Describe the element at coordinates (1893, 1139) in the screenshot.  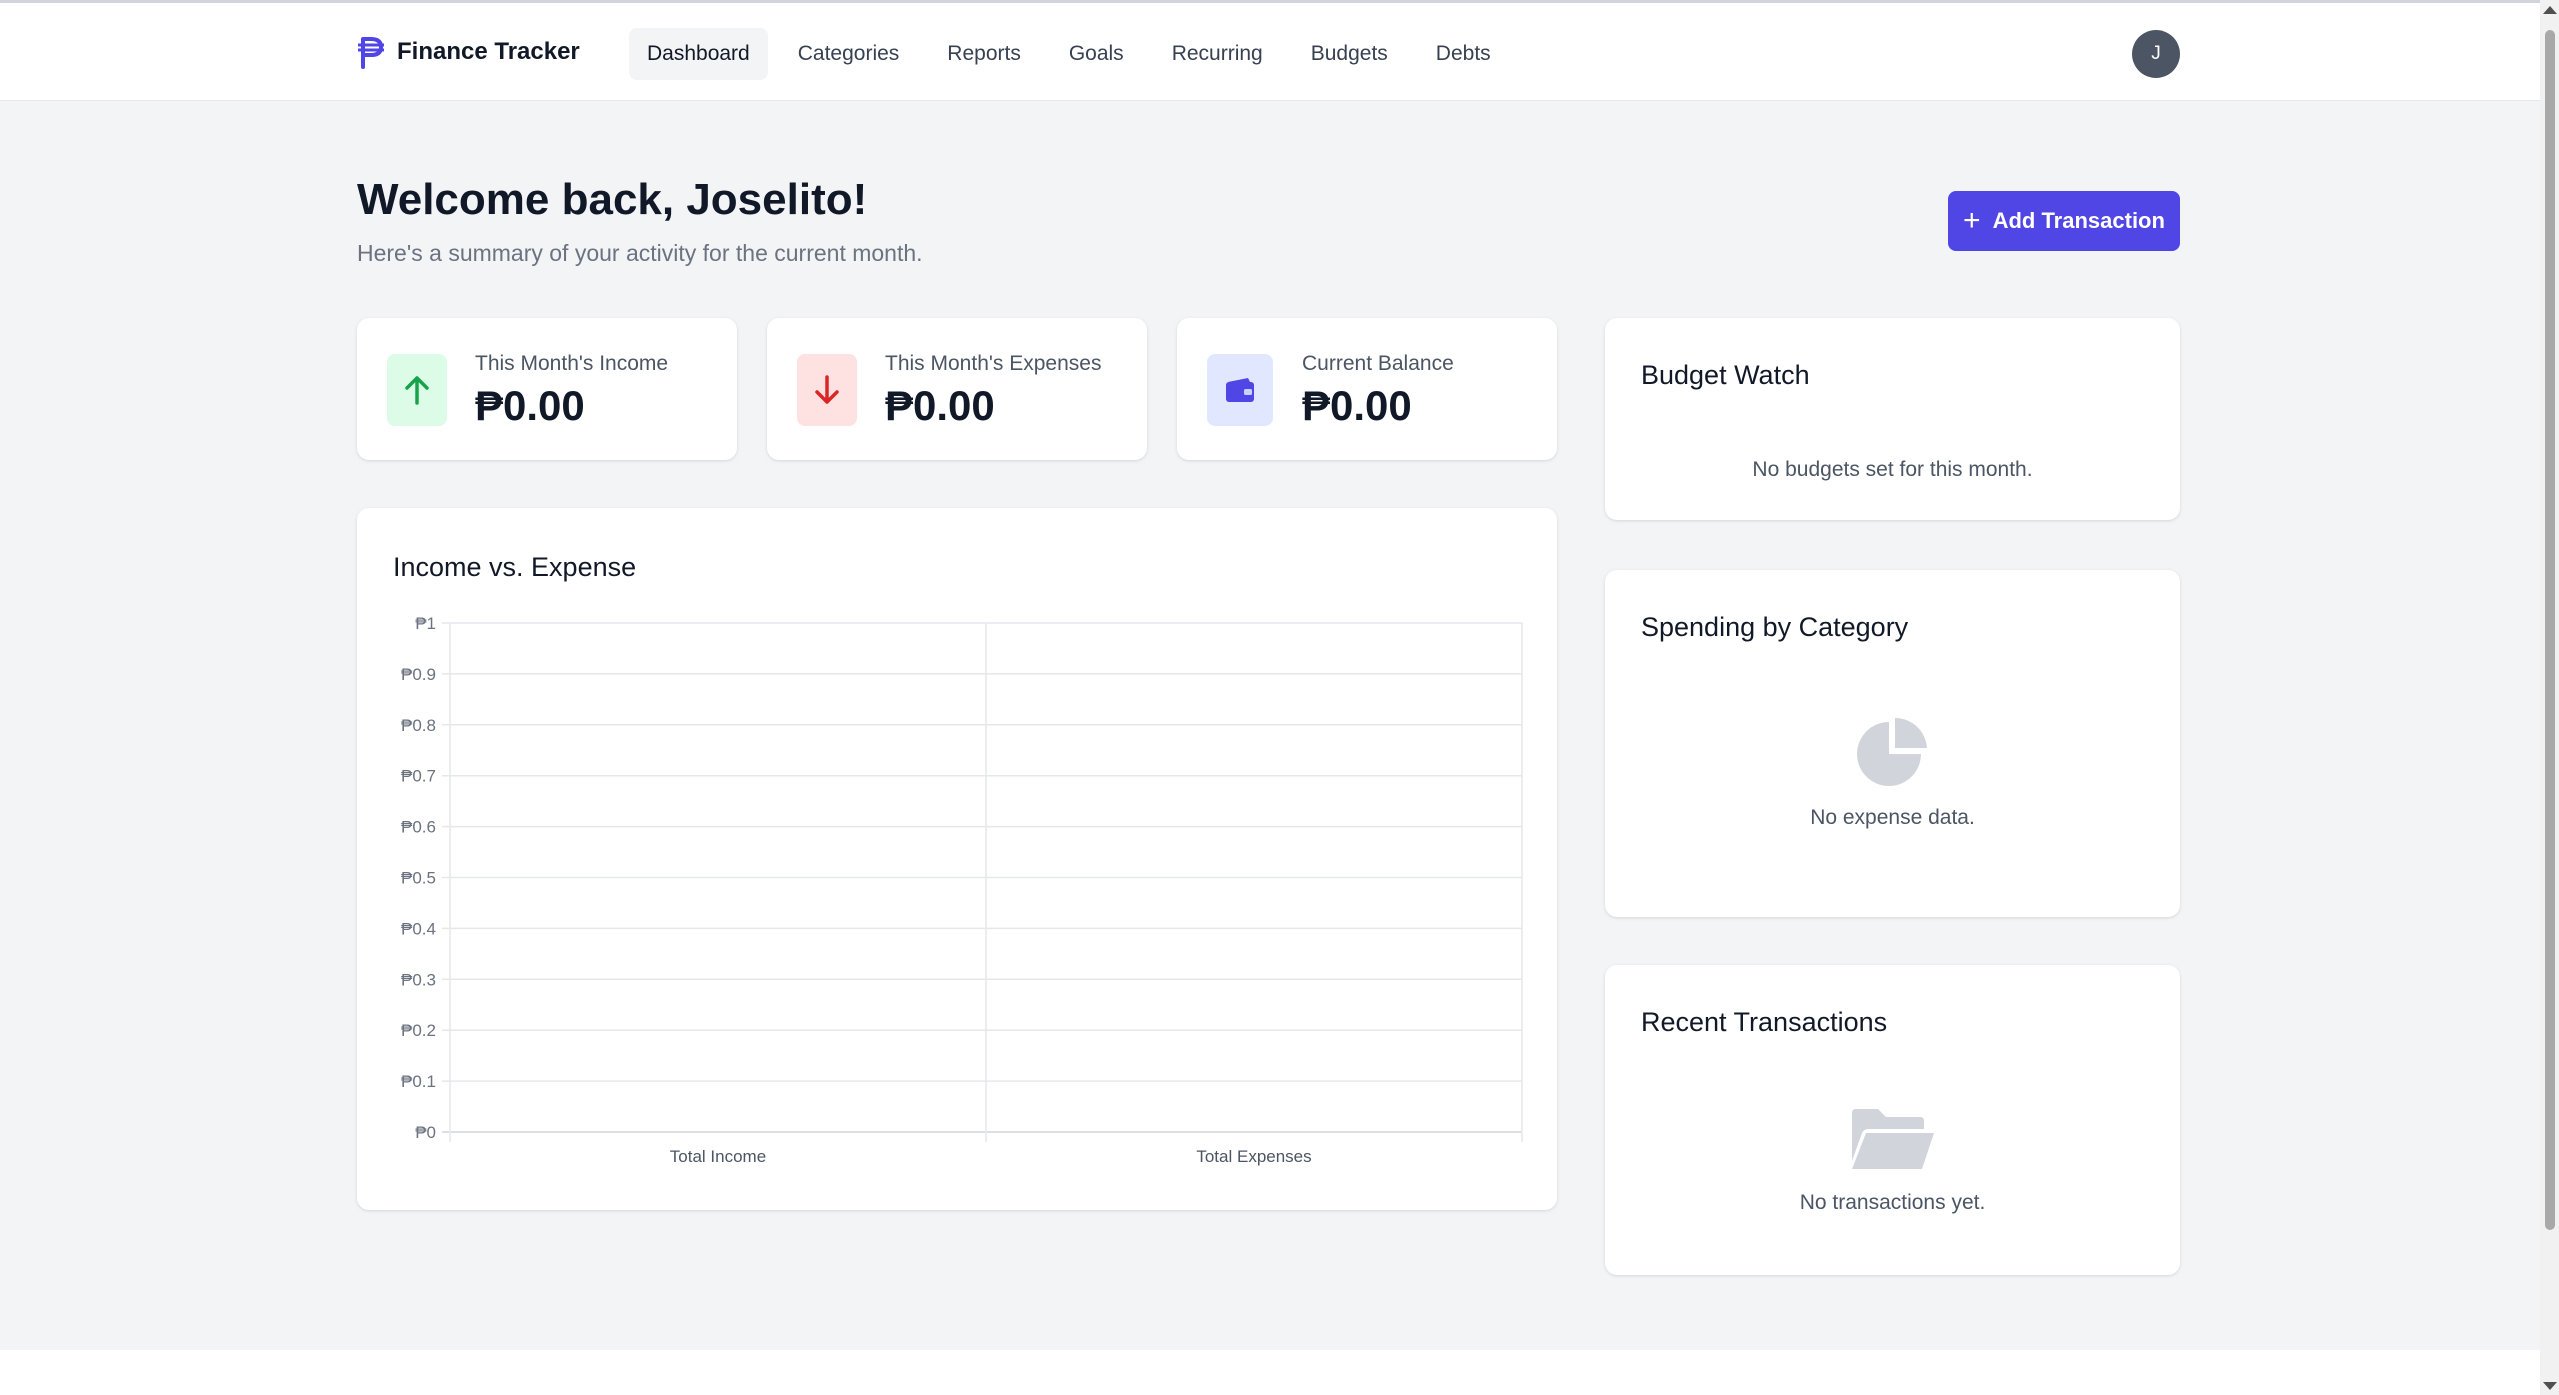
I see `folder-open-icon` at that location.